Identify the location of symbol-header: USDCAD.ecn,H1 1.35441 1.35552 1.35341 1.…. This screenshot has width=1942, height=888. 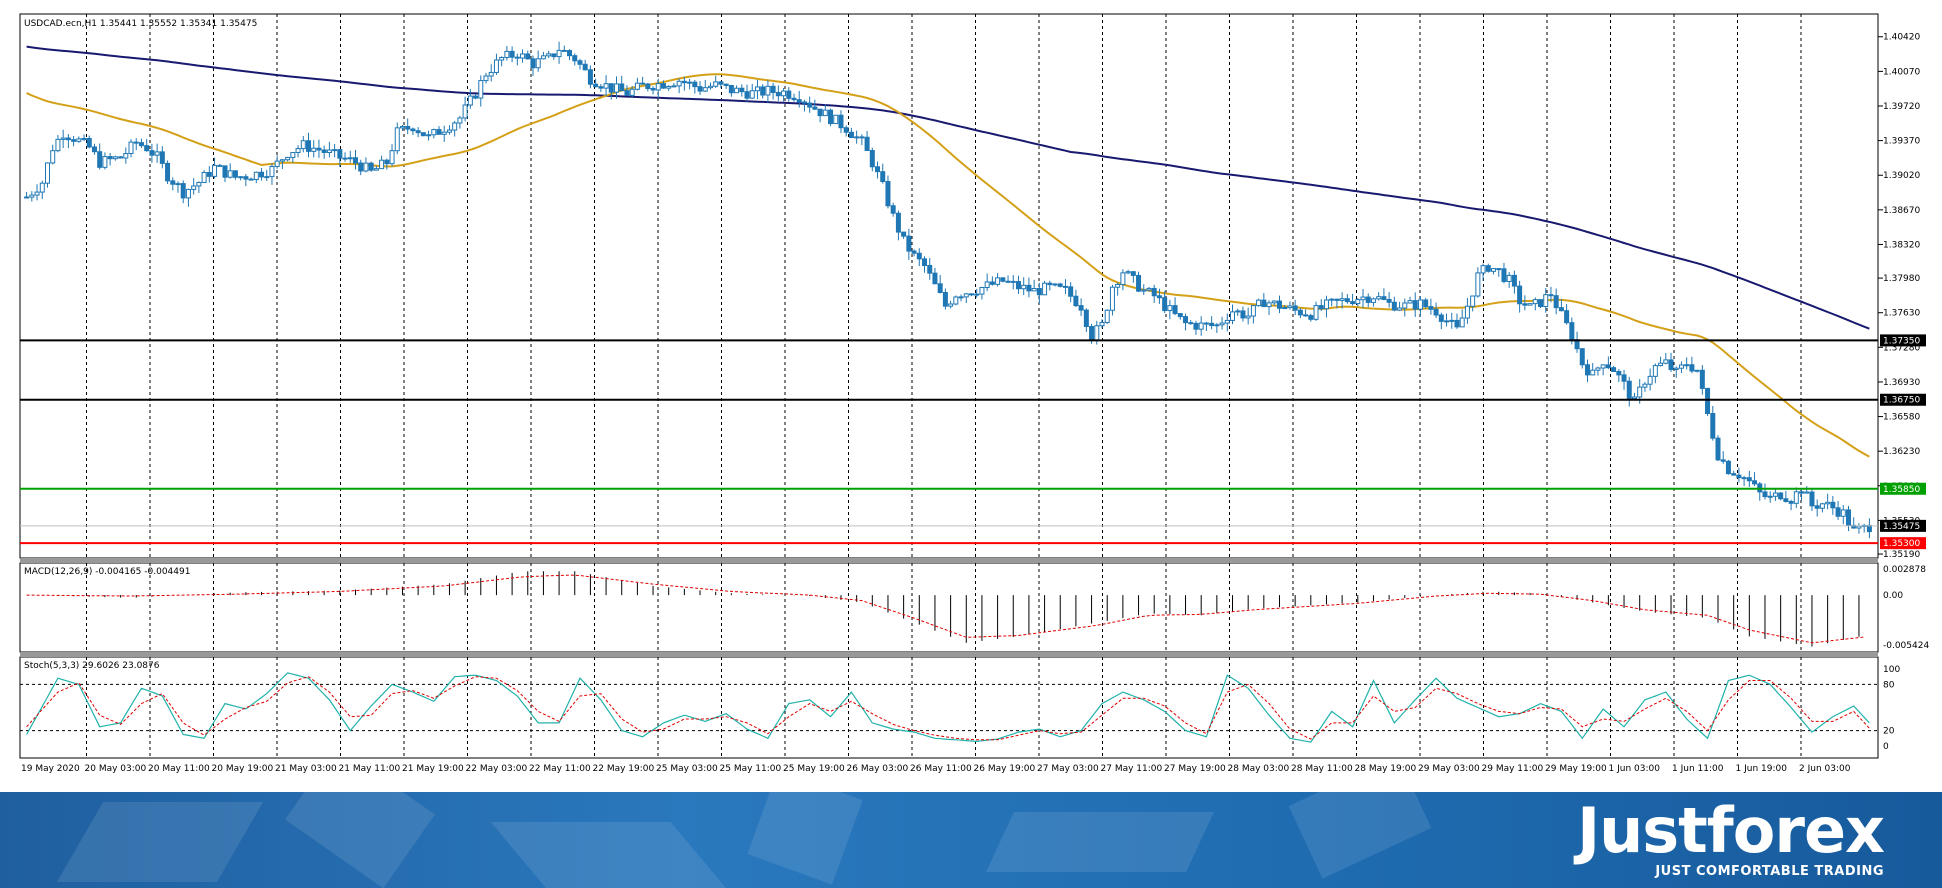
(140, 24).